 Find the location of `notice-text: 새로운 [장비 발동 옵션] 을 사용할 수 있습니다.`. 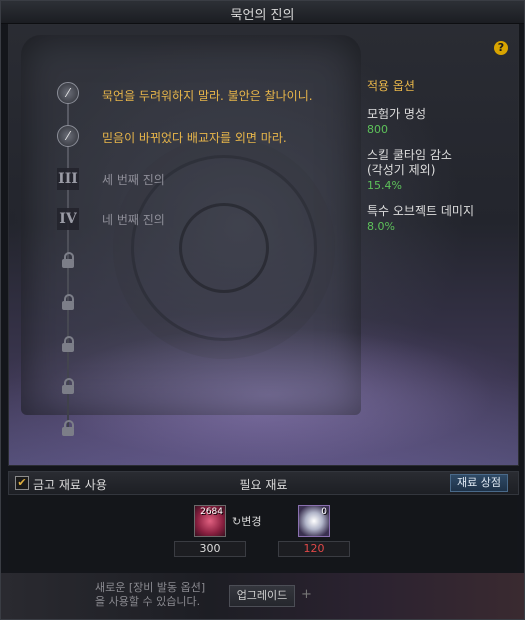

notice-text: 새로운 [장비 발동 옵션] 을 사용할 수 있습니다. is located at coordinates (150, 595).